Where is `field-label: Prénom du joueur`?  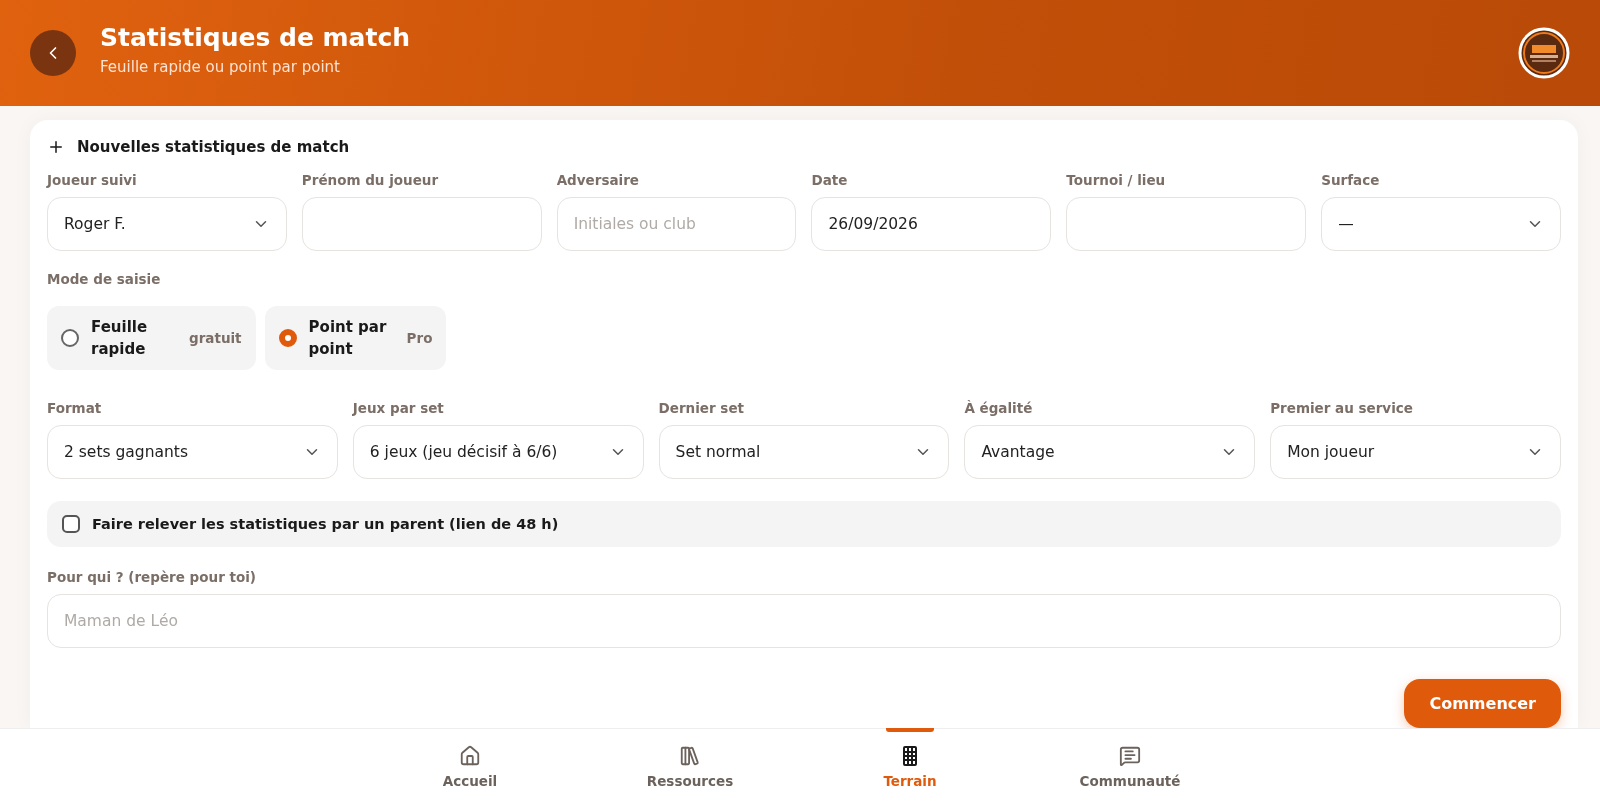 field-label: Prénom du joueur is located at coordinates (370, 180).